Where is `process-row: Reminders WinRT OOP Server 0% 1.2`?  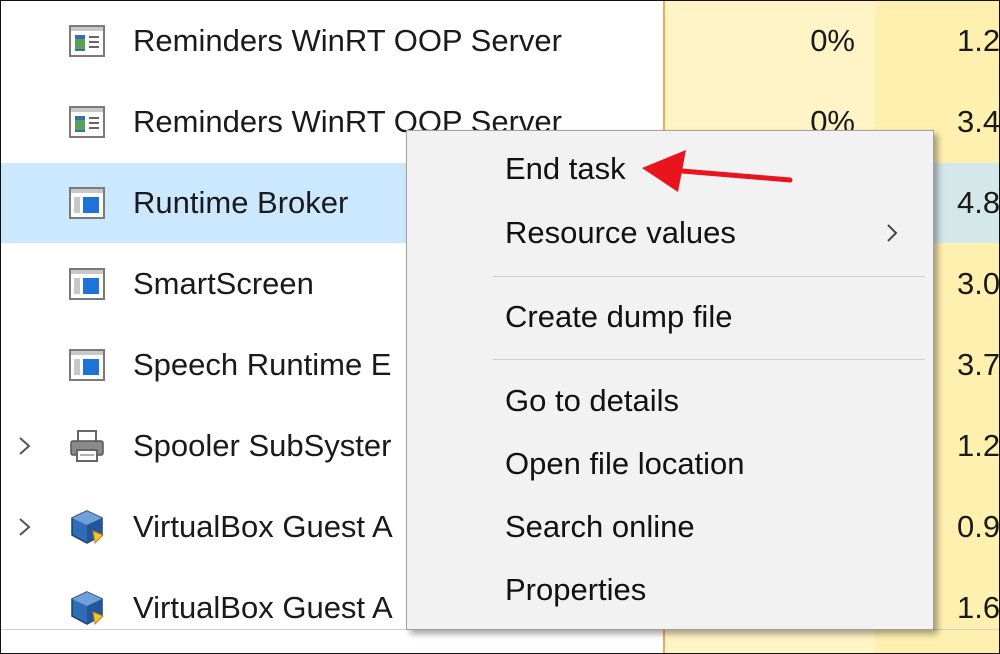
process-row: Reminders WinRT OOP Server 0% 1.2 is located at coordinates (500, 41).